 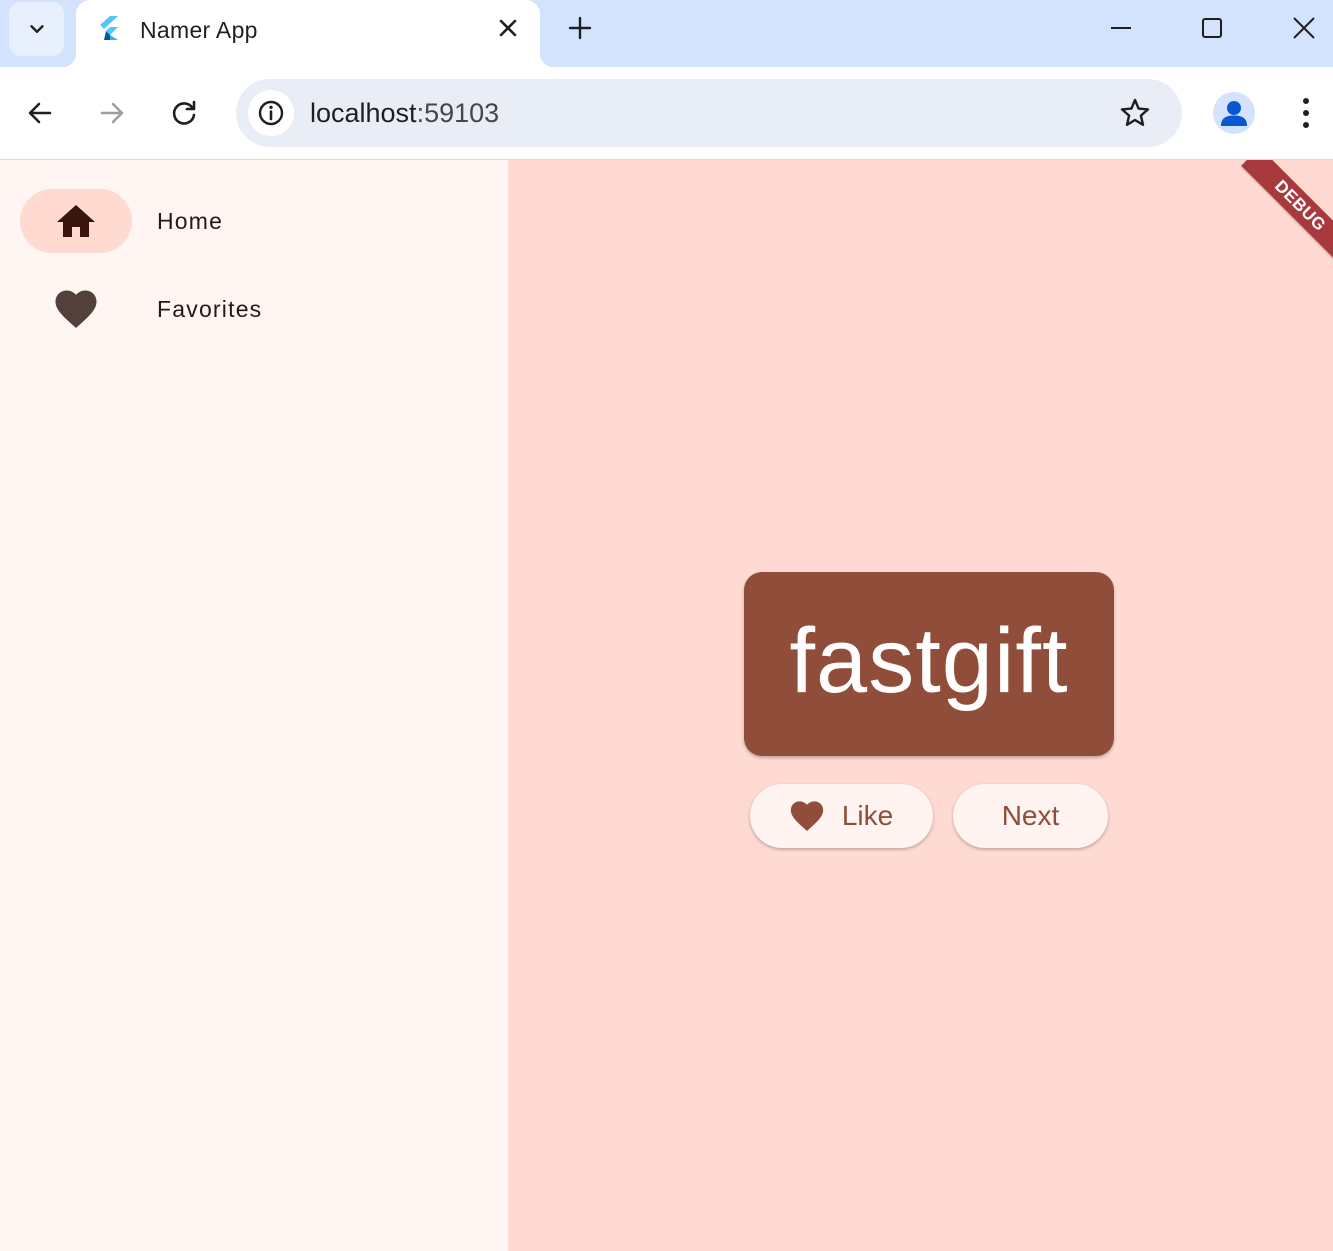 What do you see at coordinates (363, 113) in the screenshot?
I see `url-host: localhost` at bounding box center [363, 113].